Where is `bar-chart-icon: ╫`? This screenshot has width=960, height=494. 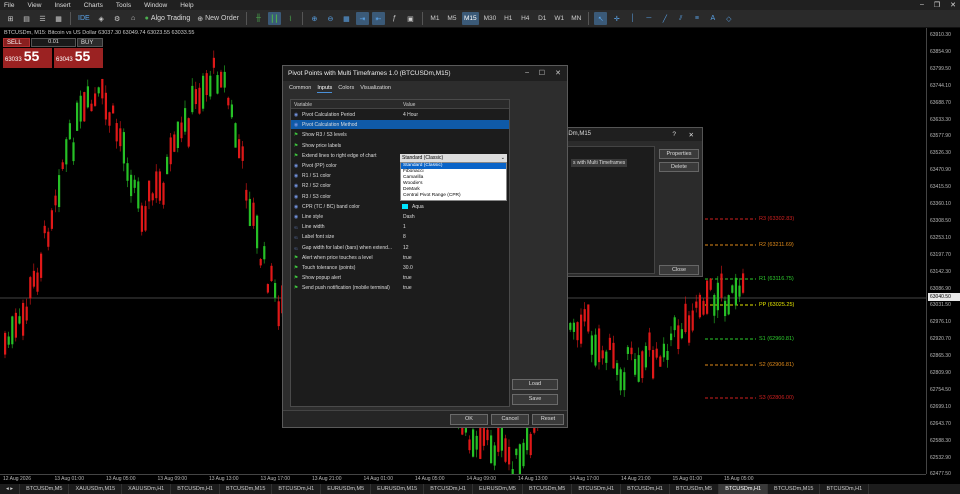 bar-chart-icon: ╫ is located at coordinates (258, 18).